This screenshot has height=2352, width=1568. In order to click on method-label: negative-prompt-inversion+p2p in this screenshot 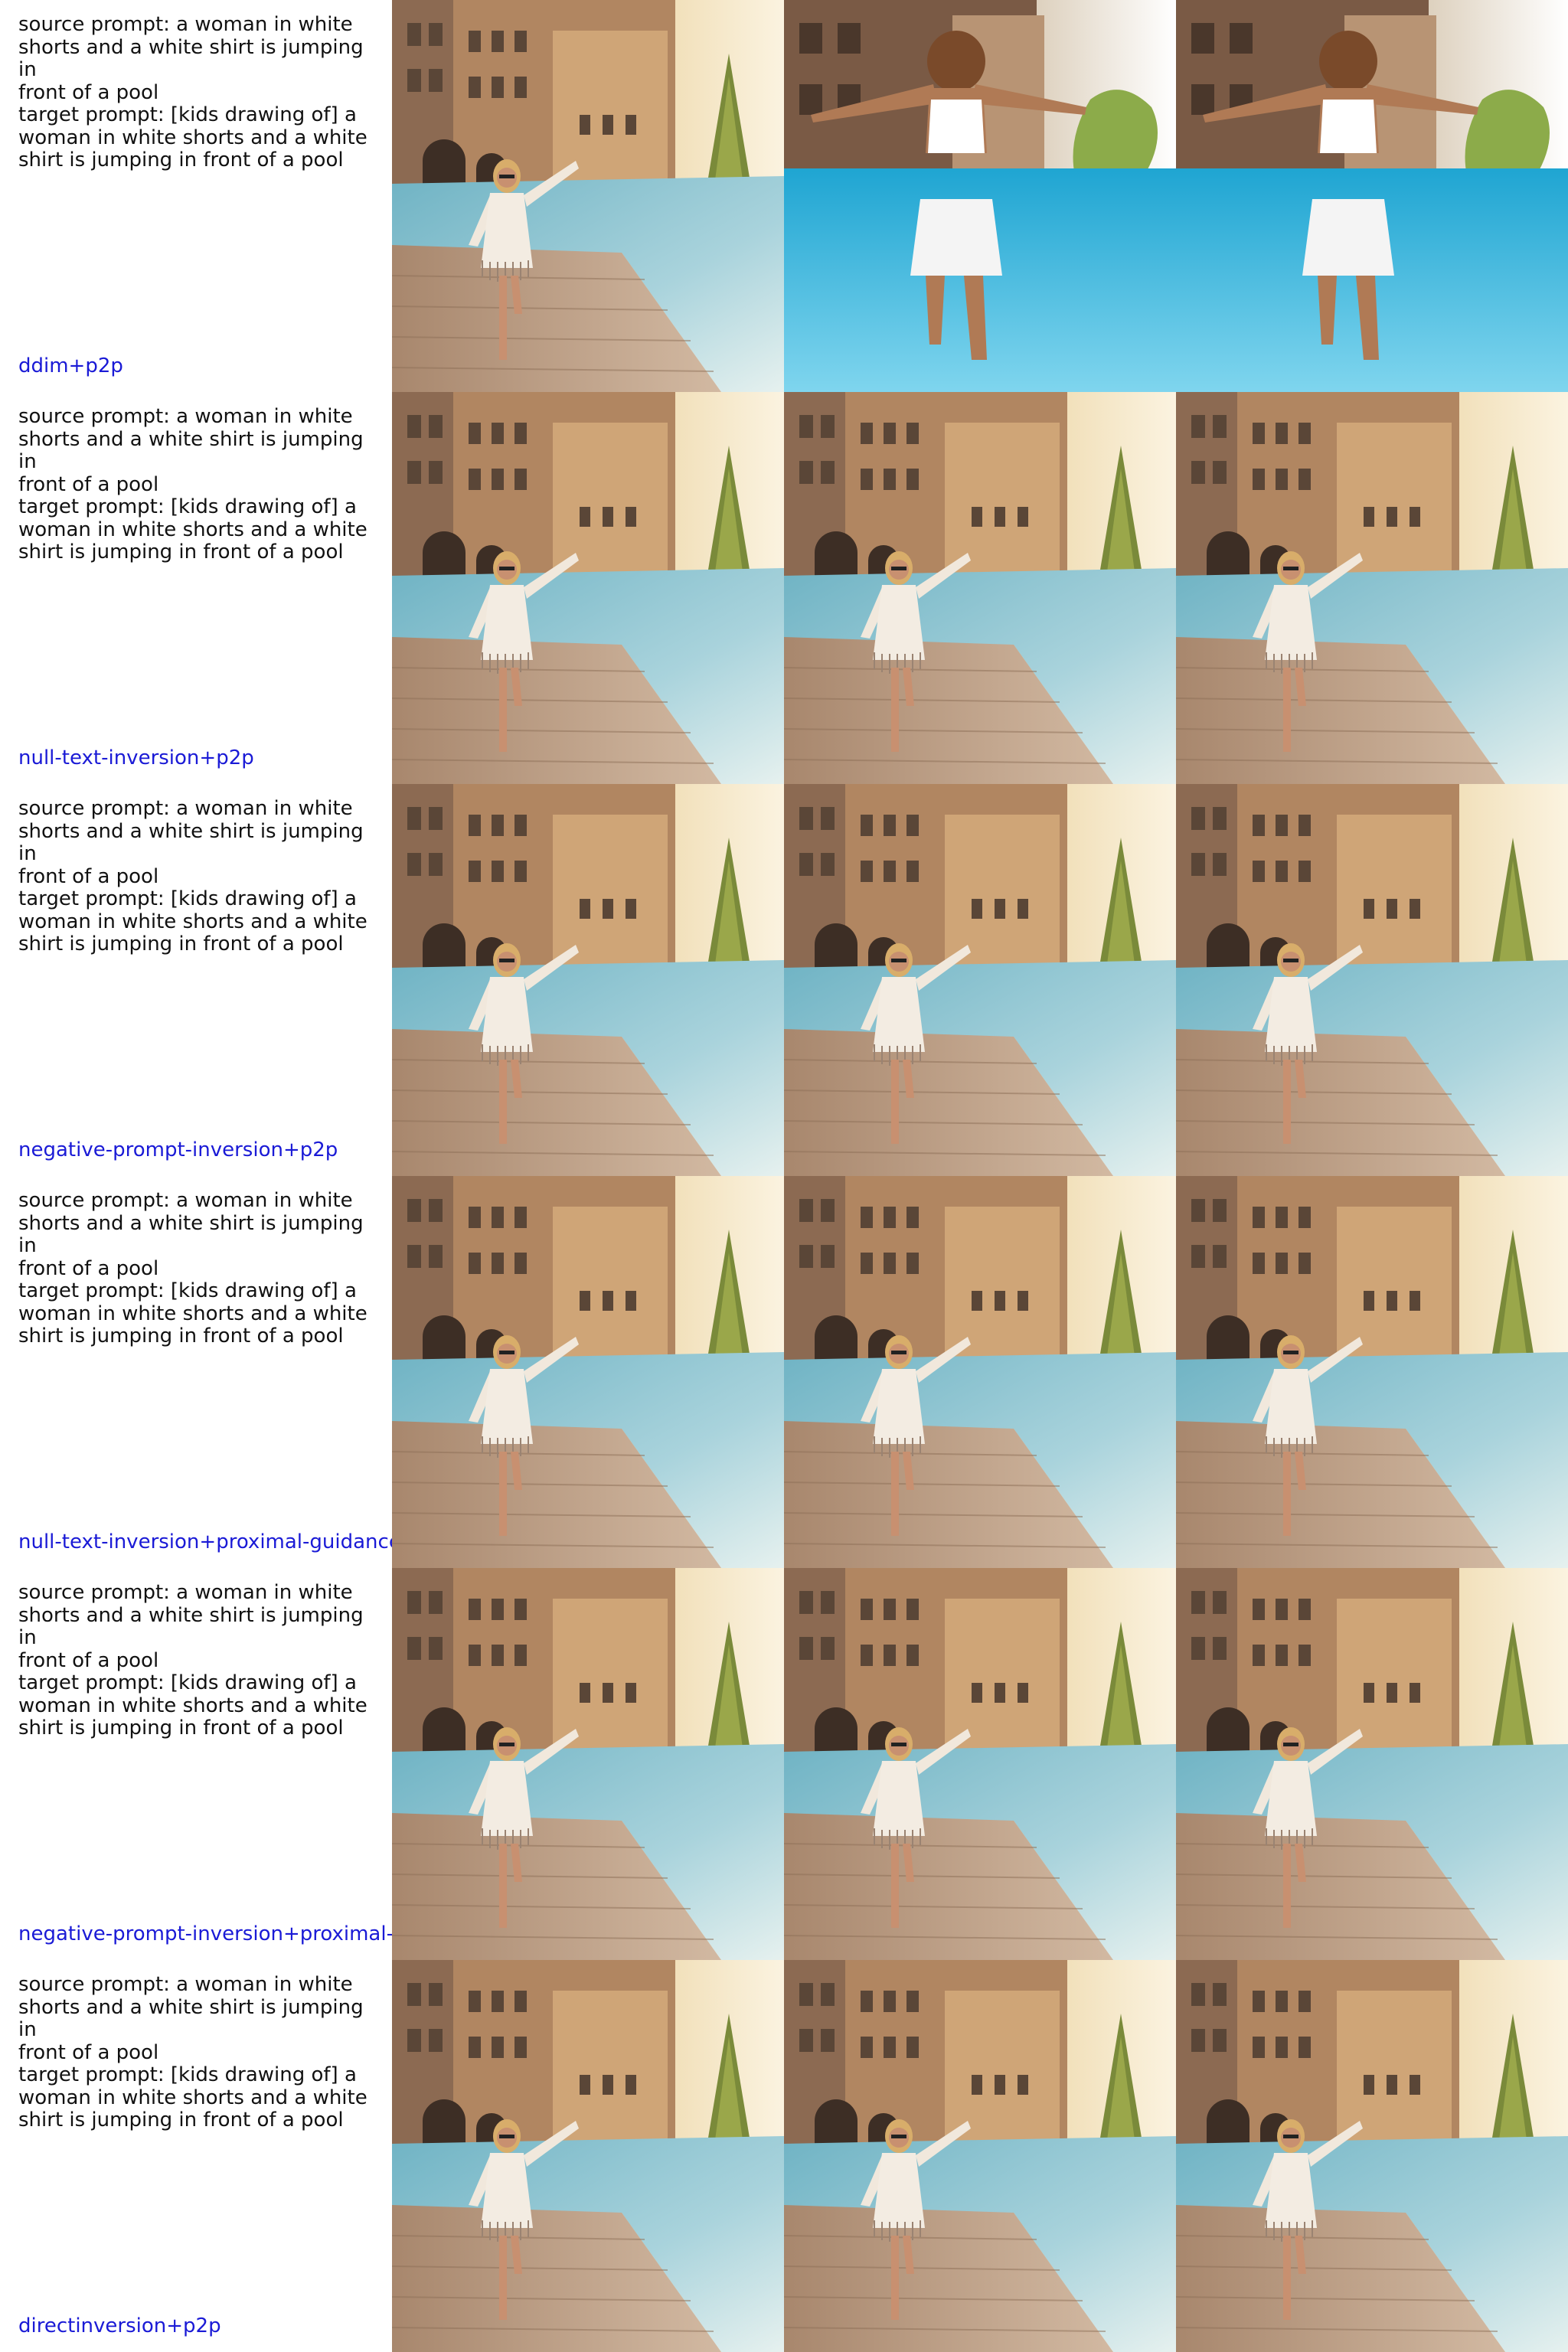, I will do `click(178, 1149)`.